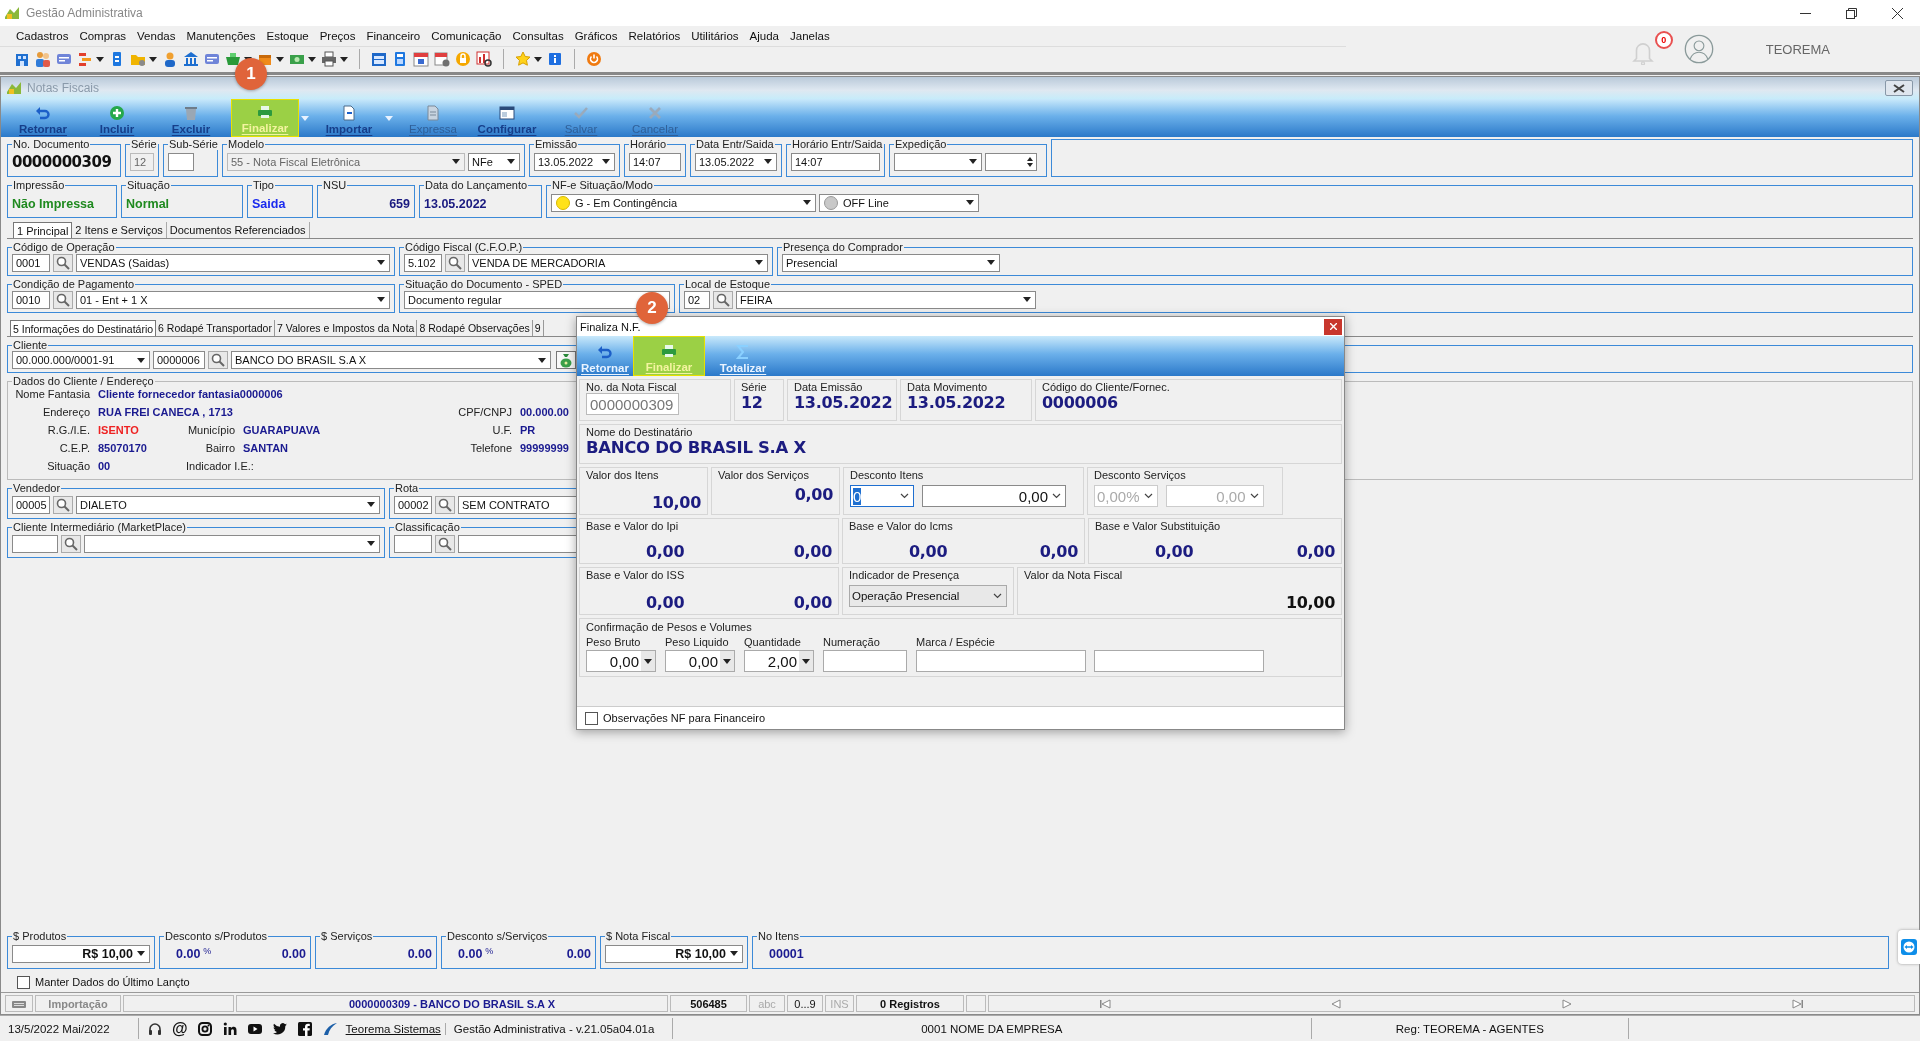 Image resolution: width=1920 pixels, height=1041 pixels. What do you see at coordinates (103, 35) in the screenshot?
I see `menu-item: Compras` at bounding box center [103, 35].